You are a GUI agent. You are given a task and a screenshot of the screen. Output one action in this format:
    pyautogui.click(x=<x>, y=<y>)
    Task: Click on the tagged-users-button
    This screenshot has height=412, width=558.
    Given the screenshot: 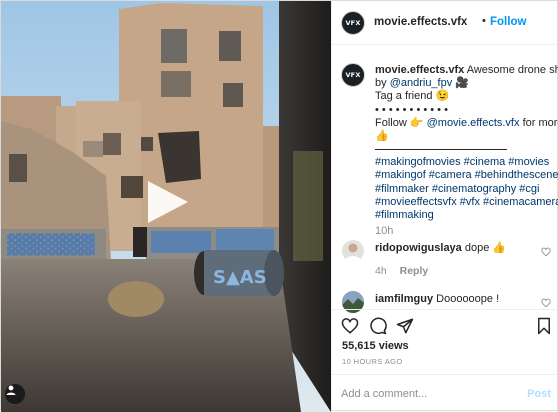 What is the action you would take?
    pyautogui.click(x=15, y=394)
    